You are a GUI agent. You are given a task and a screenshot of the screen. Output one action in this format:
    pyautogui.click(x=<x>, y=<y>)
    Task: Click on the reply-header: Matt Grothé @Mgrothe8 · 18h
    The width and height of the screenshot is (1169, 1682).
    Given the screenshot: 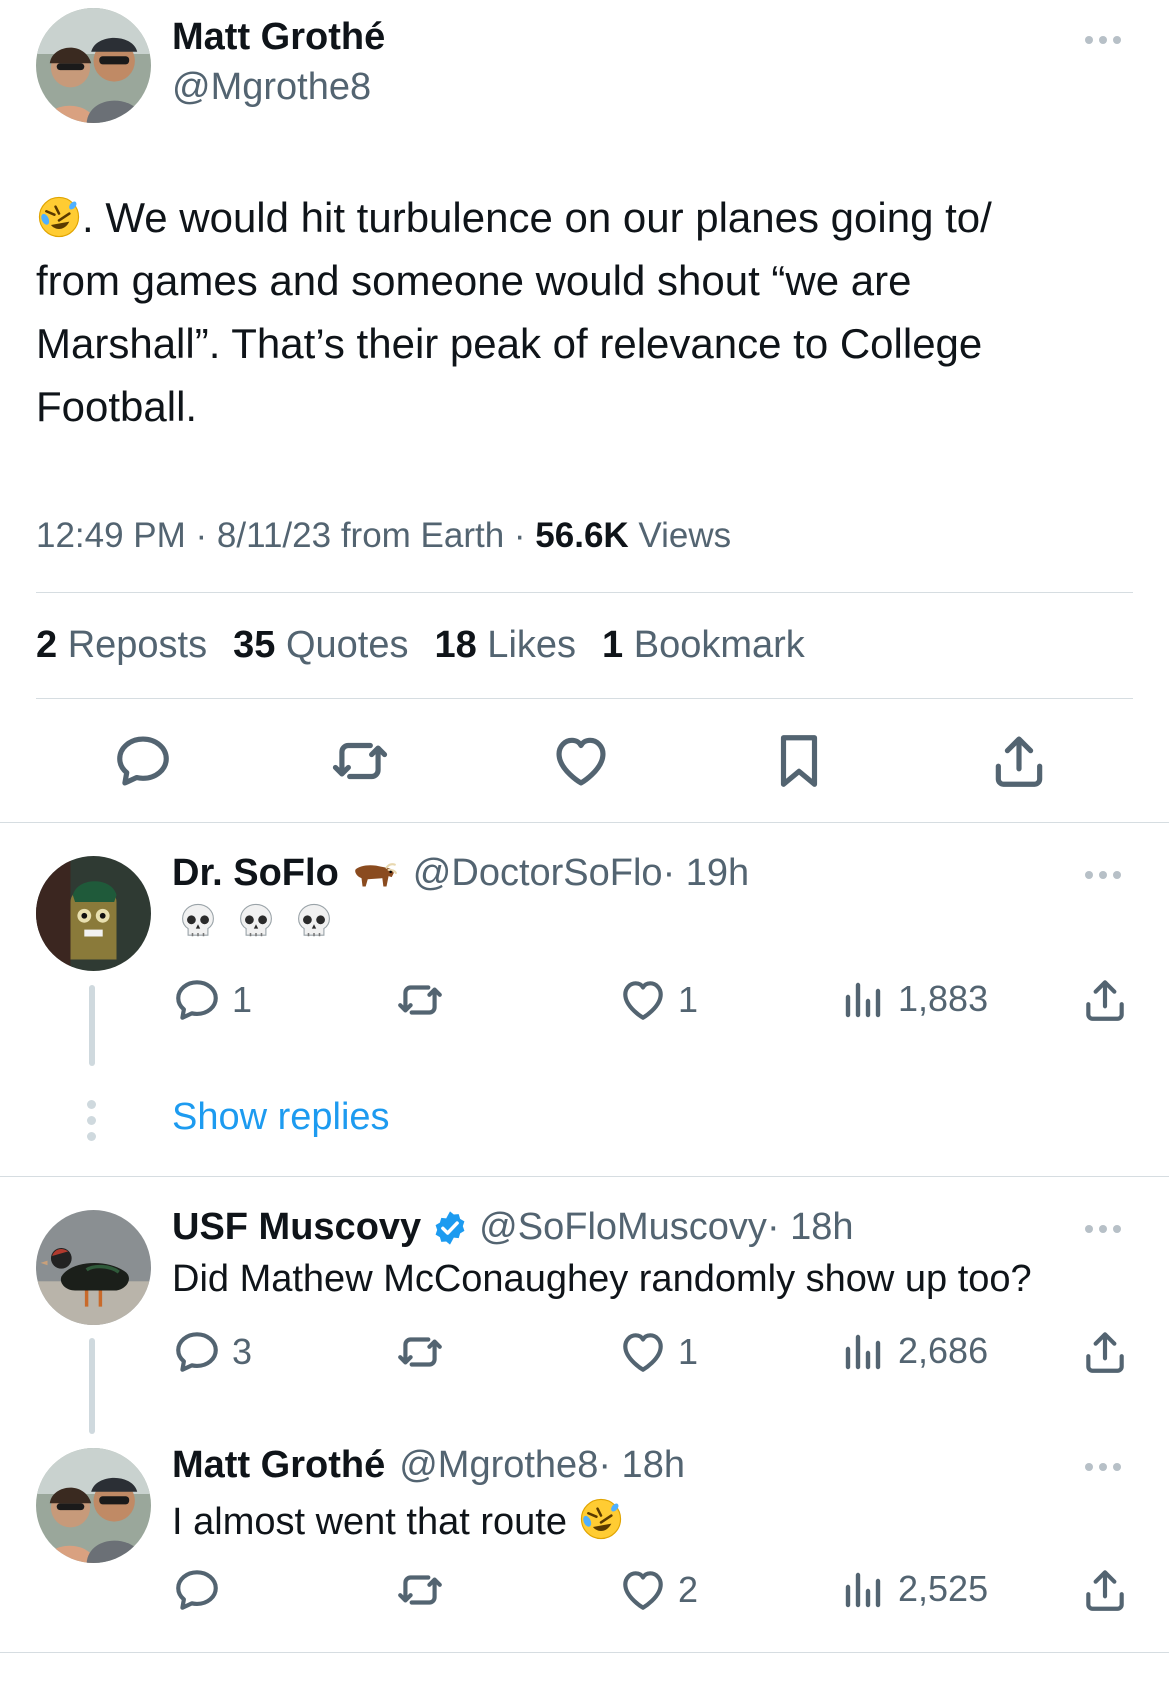 What is the action you would take?
    pyautogui.click(x=428, y=1465)
    